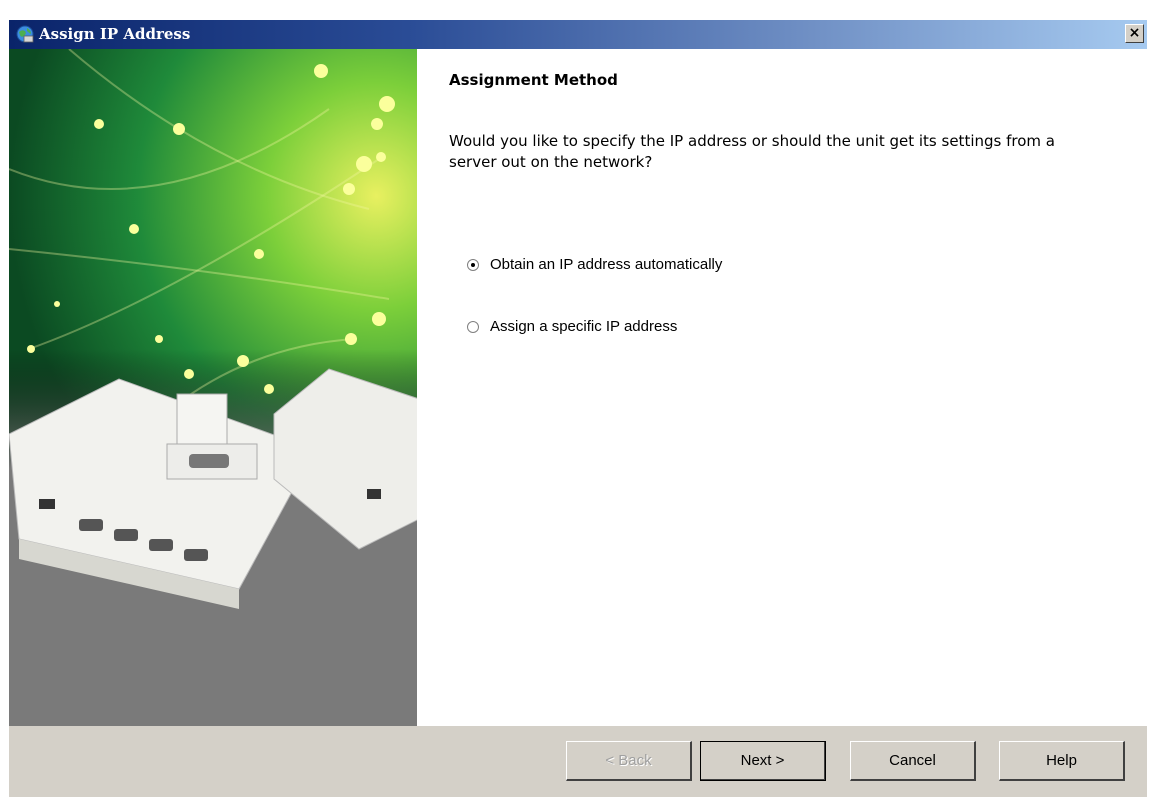 Image resolution: width=1149 pixels, height=799 pixels. I want to click on window-title: Assign IP Address, so click(115, 34).